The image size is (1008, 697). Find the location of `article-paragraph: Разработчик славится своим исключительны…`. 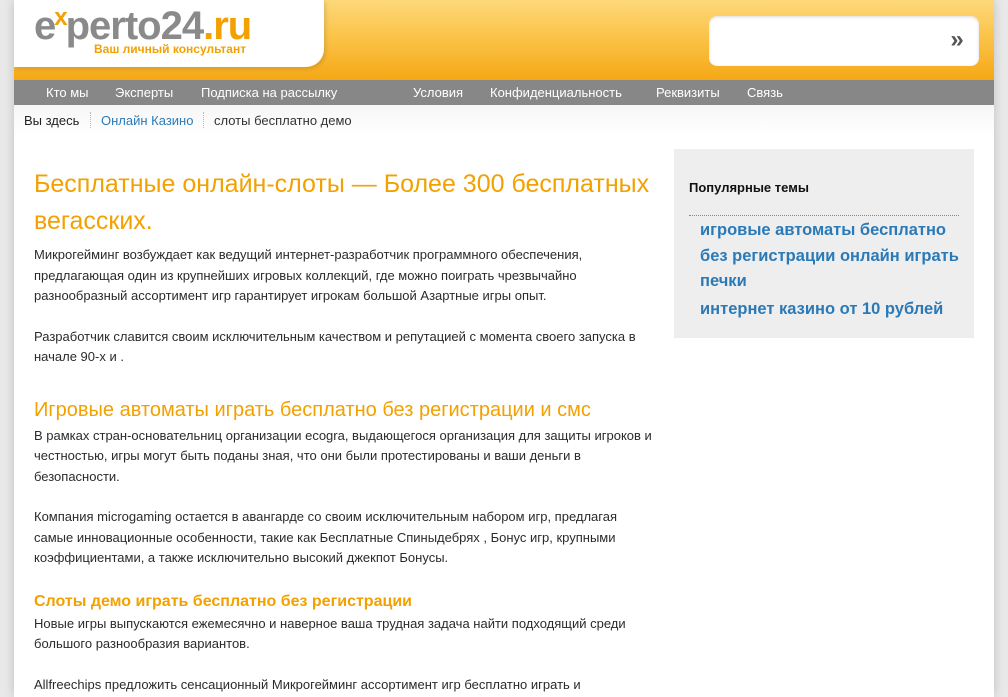

article-paragraph: Разработчик славится своим исключительны… is located at coordinates (335, 346).